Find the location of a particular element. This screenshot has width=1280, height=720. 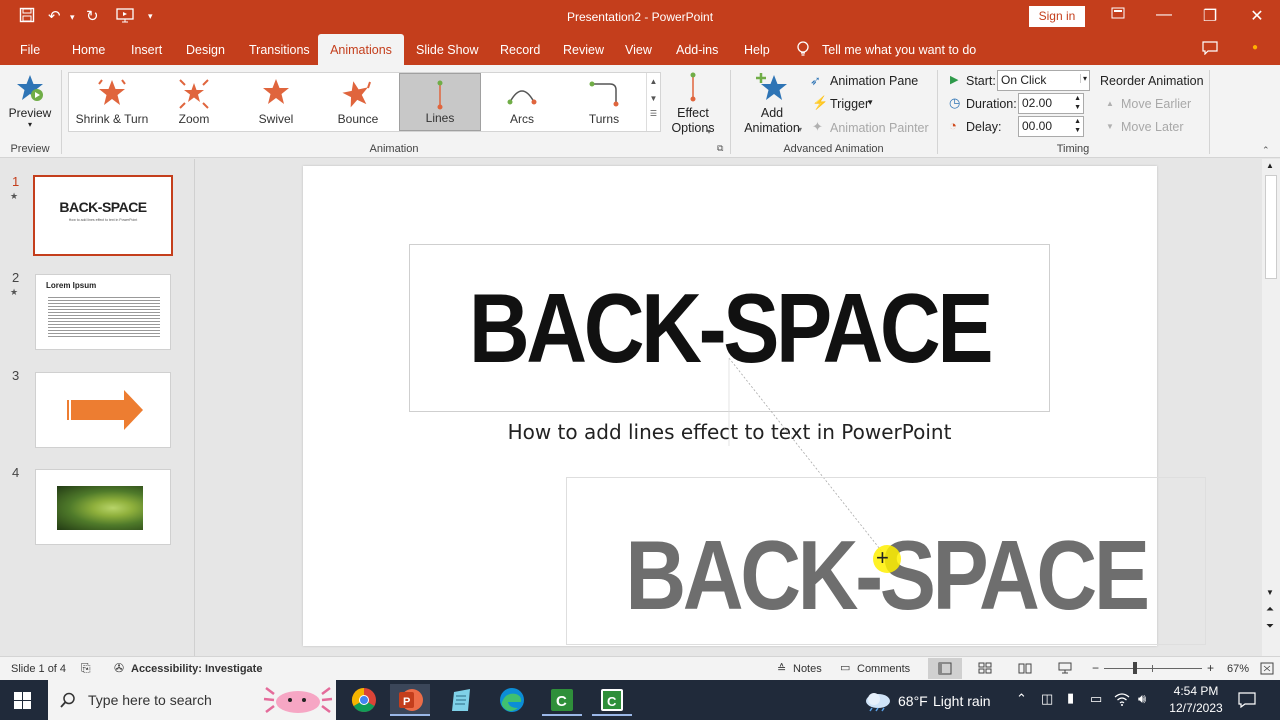

accessibility-status: Accessibility: Investigate is located at coordinates (196, 669).